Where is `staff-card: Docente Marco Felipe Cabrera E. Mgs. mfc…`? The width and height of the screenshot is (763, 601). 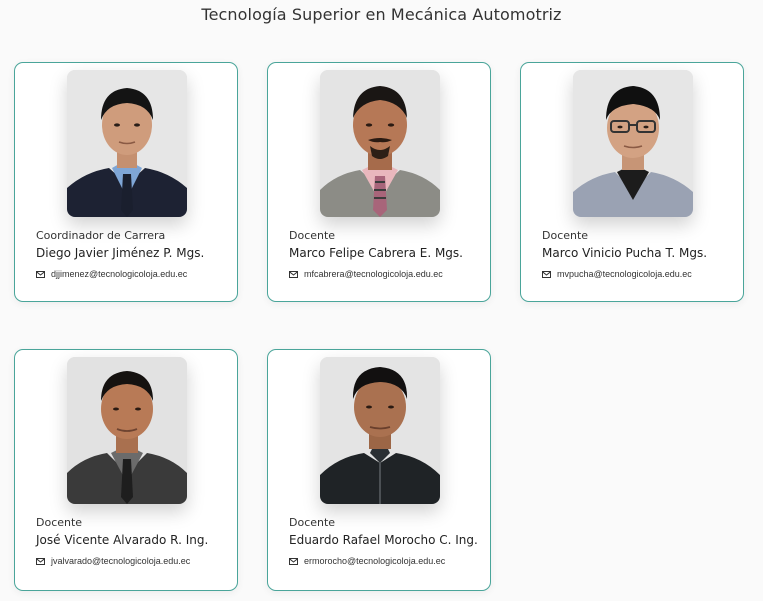
staff-card: Docente Marco Felipe Cabrera E. Mgs. mfc… is located at coordinates (379, 182).